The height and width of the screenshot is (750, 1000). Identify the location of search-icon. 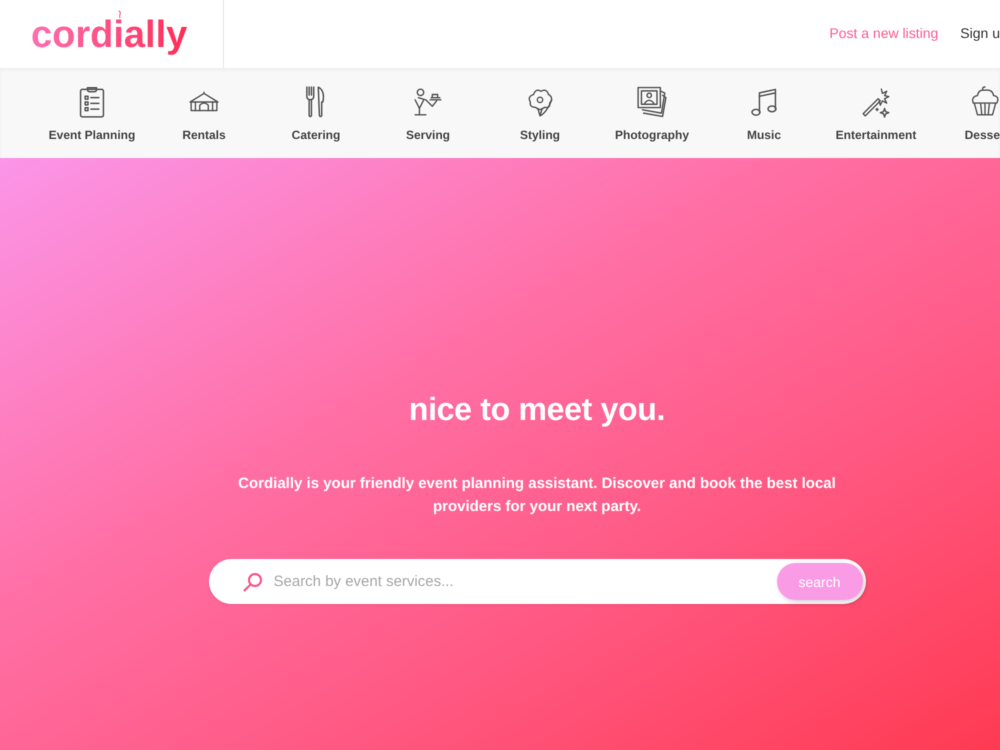
(252, 582).